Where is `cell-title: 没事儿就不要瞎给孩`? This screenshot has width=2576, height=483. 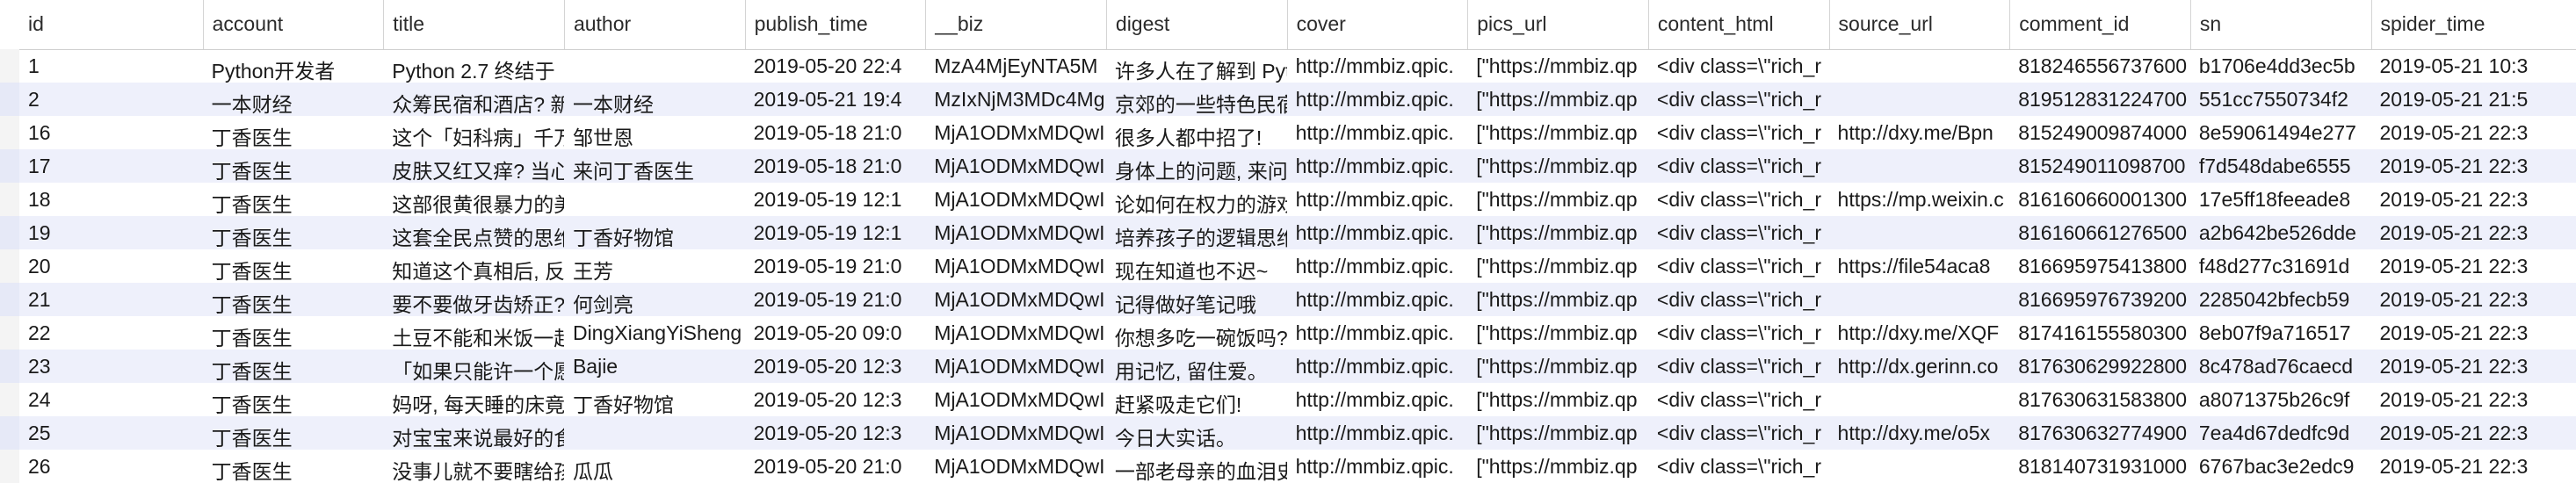
cell-title: 没事儿就不要瞎给孩 is located at coordinates (473, 467).